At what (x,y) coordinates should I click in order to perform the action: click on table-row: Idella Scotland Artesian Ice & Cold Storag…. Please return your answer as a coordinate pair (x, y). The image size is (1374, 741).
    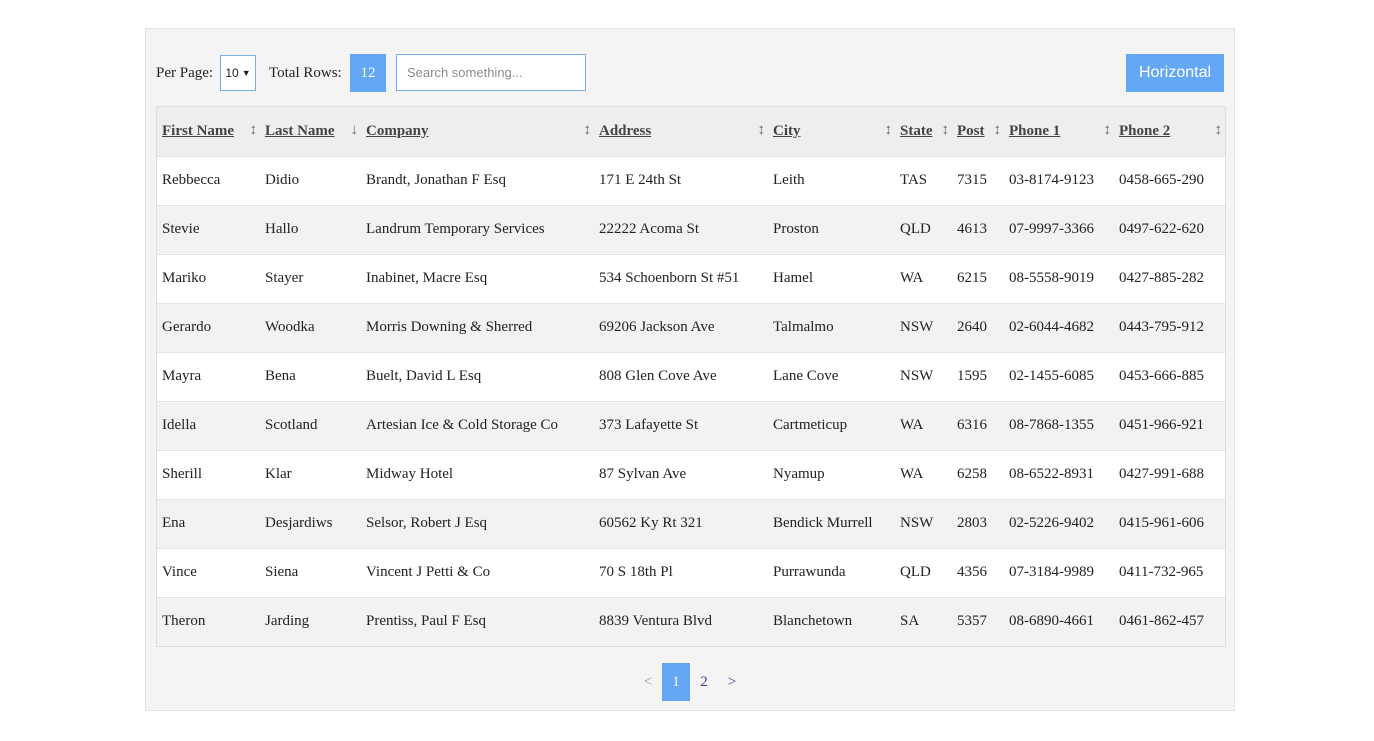
    Looking at the image, I should click on (691, 425).